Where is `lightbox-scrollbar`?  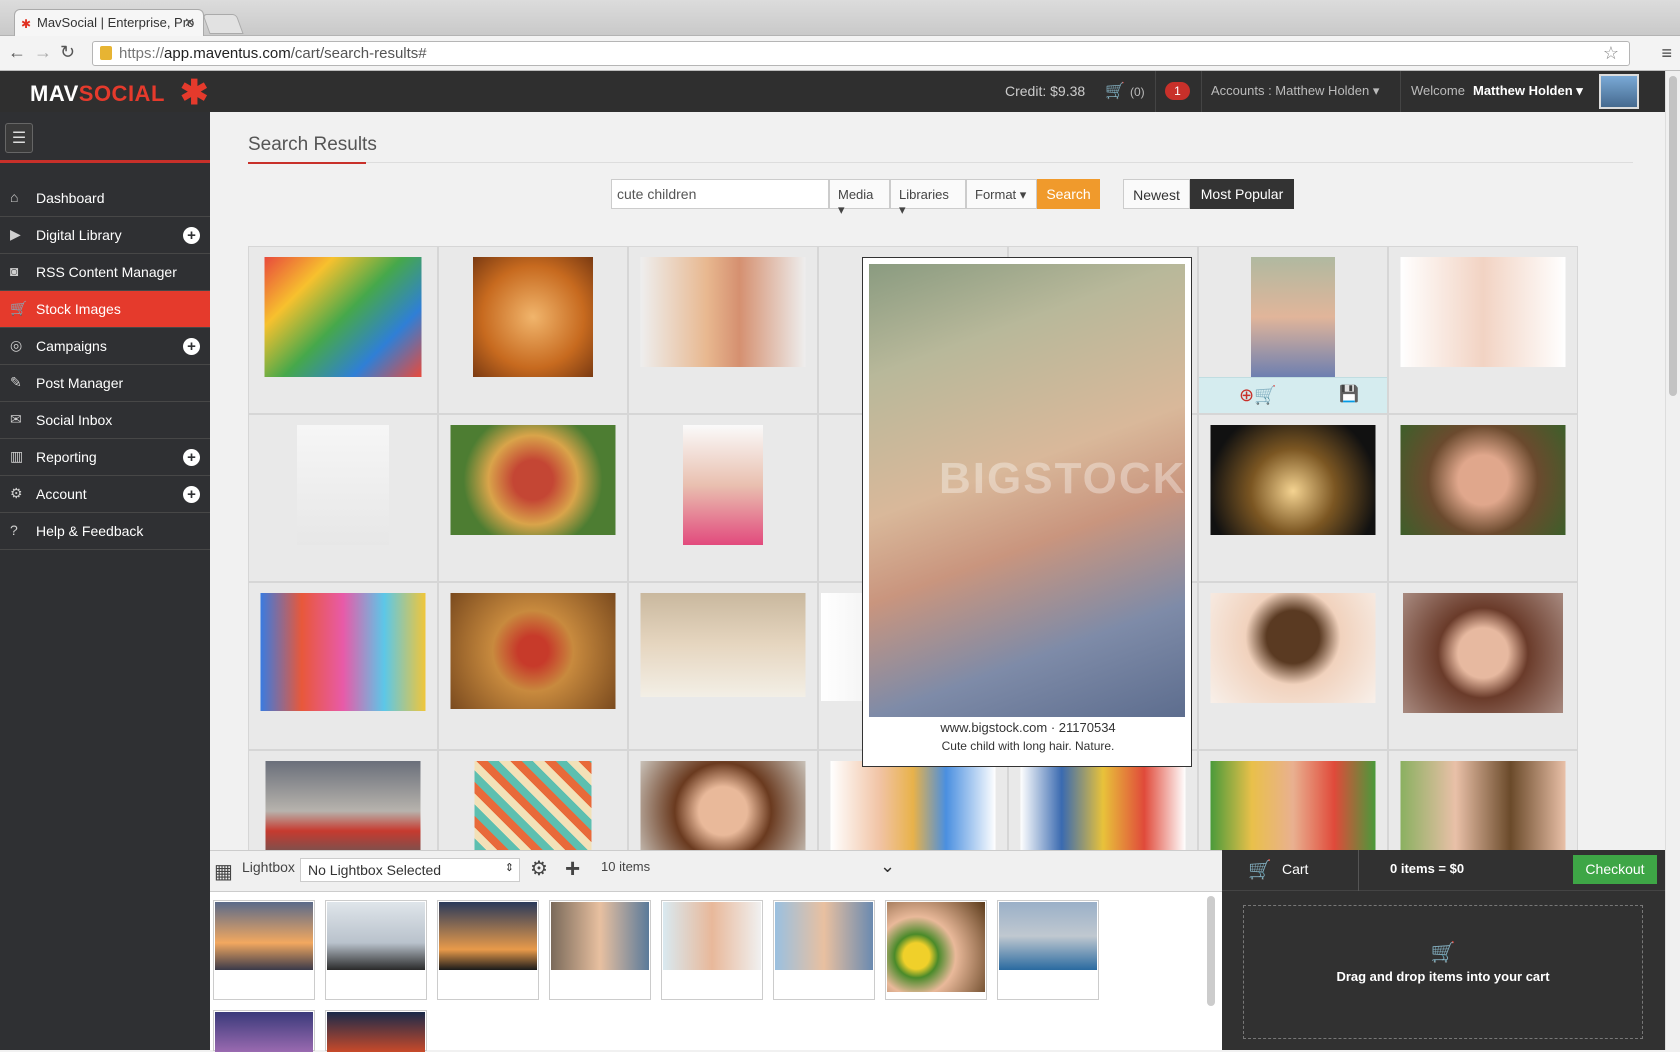 lightbox-scrollbar is located at coordinates (1211, 951).